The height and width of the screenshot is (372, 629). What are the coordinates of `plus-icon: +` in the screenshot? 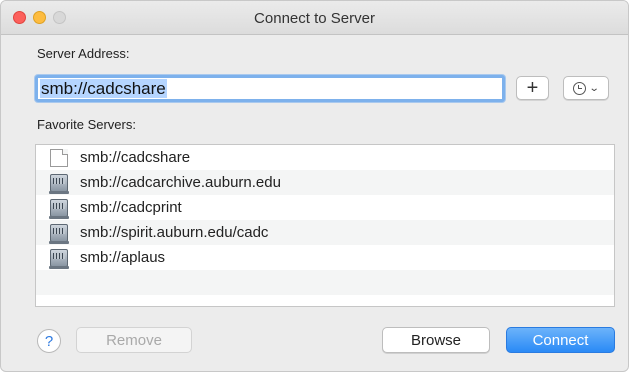 It's located at (532, 87).